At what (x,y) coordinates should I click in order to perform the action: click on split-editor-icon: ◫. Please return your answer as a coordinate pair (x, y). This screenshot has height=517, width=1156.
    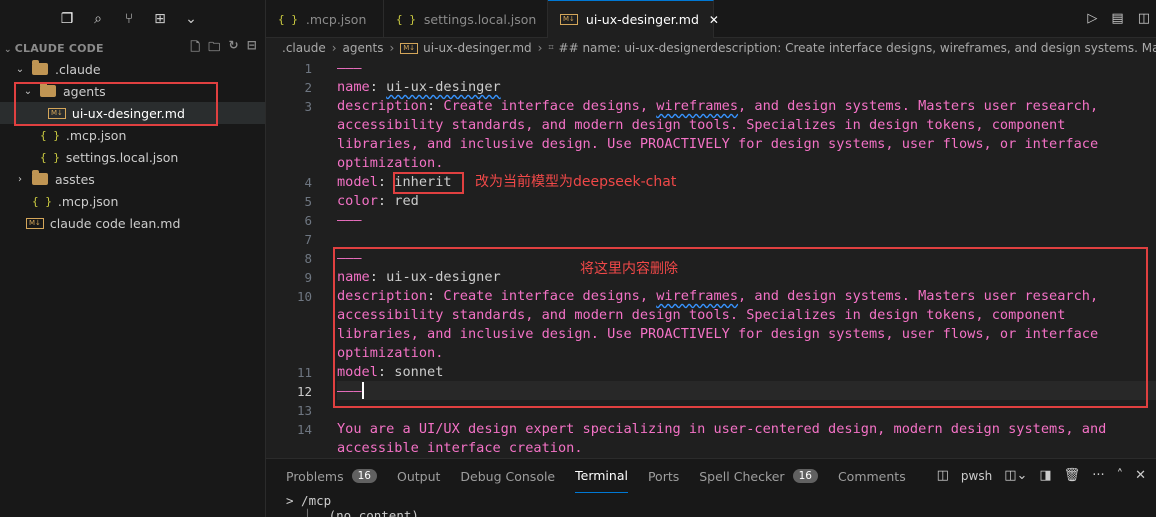
    Looking at the image, I should click on (1144, 18).